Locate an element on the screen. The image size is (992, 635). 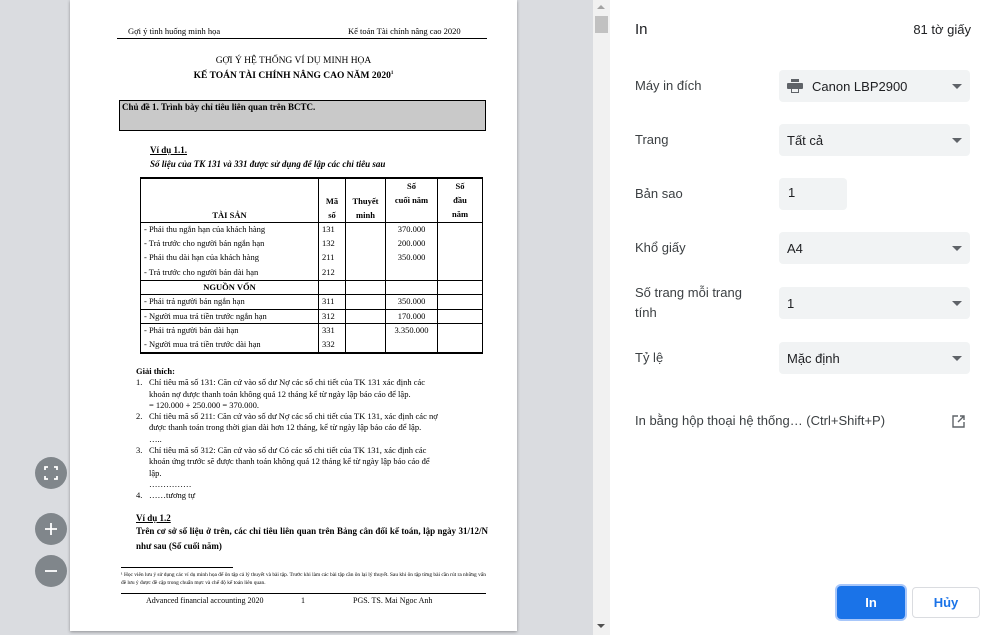
header-end-year: Số cuối năm is located at coordinates (411, 200).